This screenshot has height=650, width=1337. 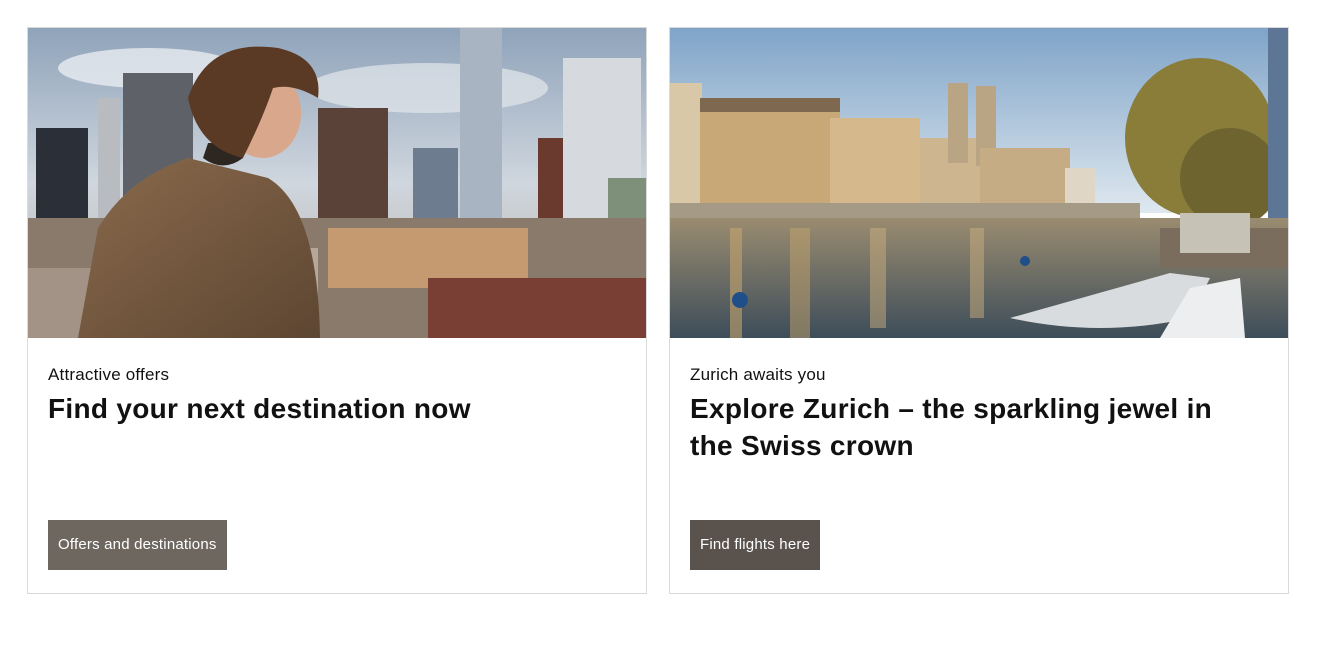 What do you see at coordinates (137, 545) in the screenshot?
I see `offers-and-destinations-button: Offers and destinations` at bounding box center [137, 545].